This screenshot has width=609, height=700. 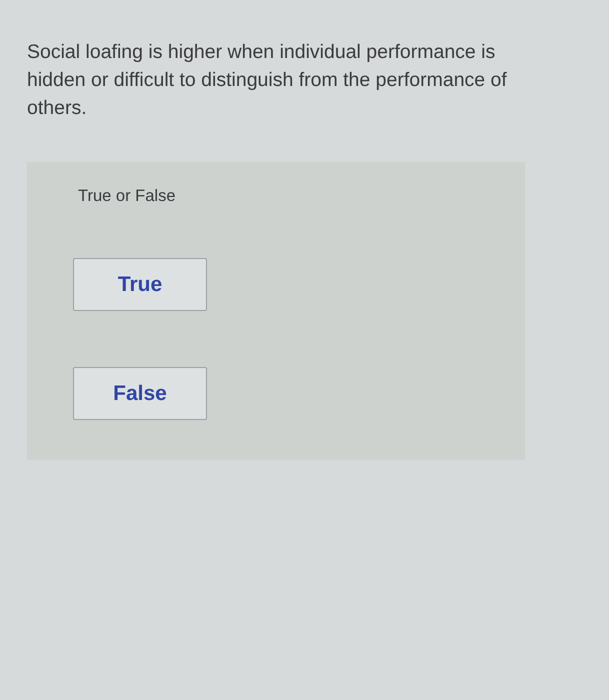 What do you see at coordinates (140, 284) in the screenshot?
I see `answer-button: True` at bounding box center [140, 284].